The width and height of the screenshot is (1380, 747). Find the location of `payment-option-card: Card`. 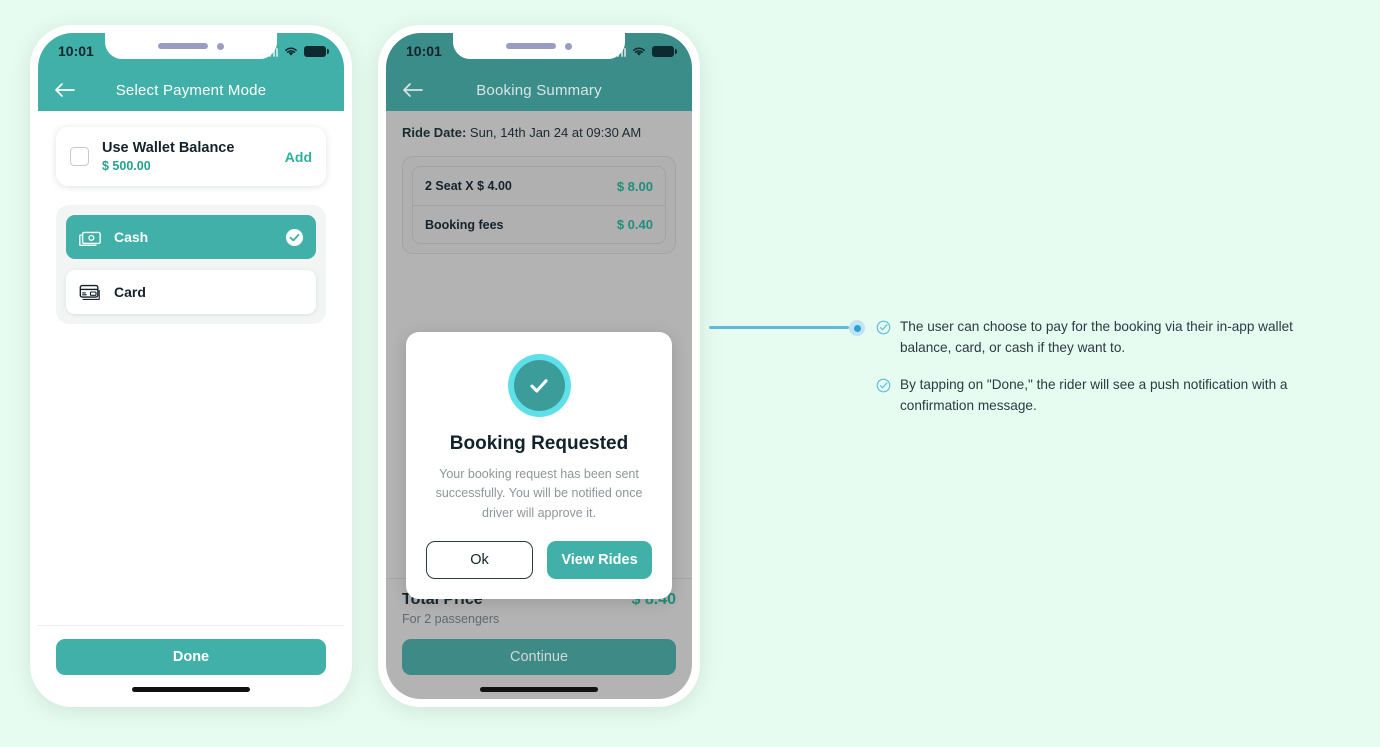

payment-option-card: Card is located at coordinates (191, 292).